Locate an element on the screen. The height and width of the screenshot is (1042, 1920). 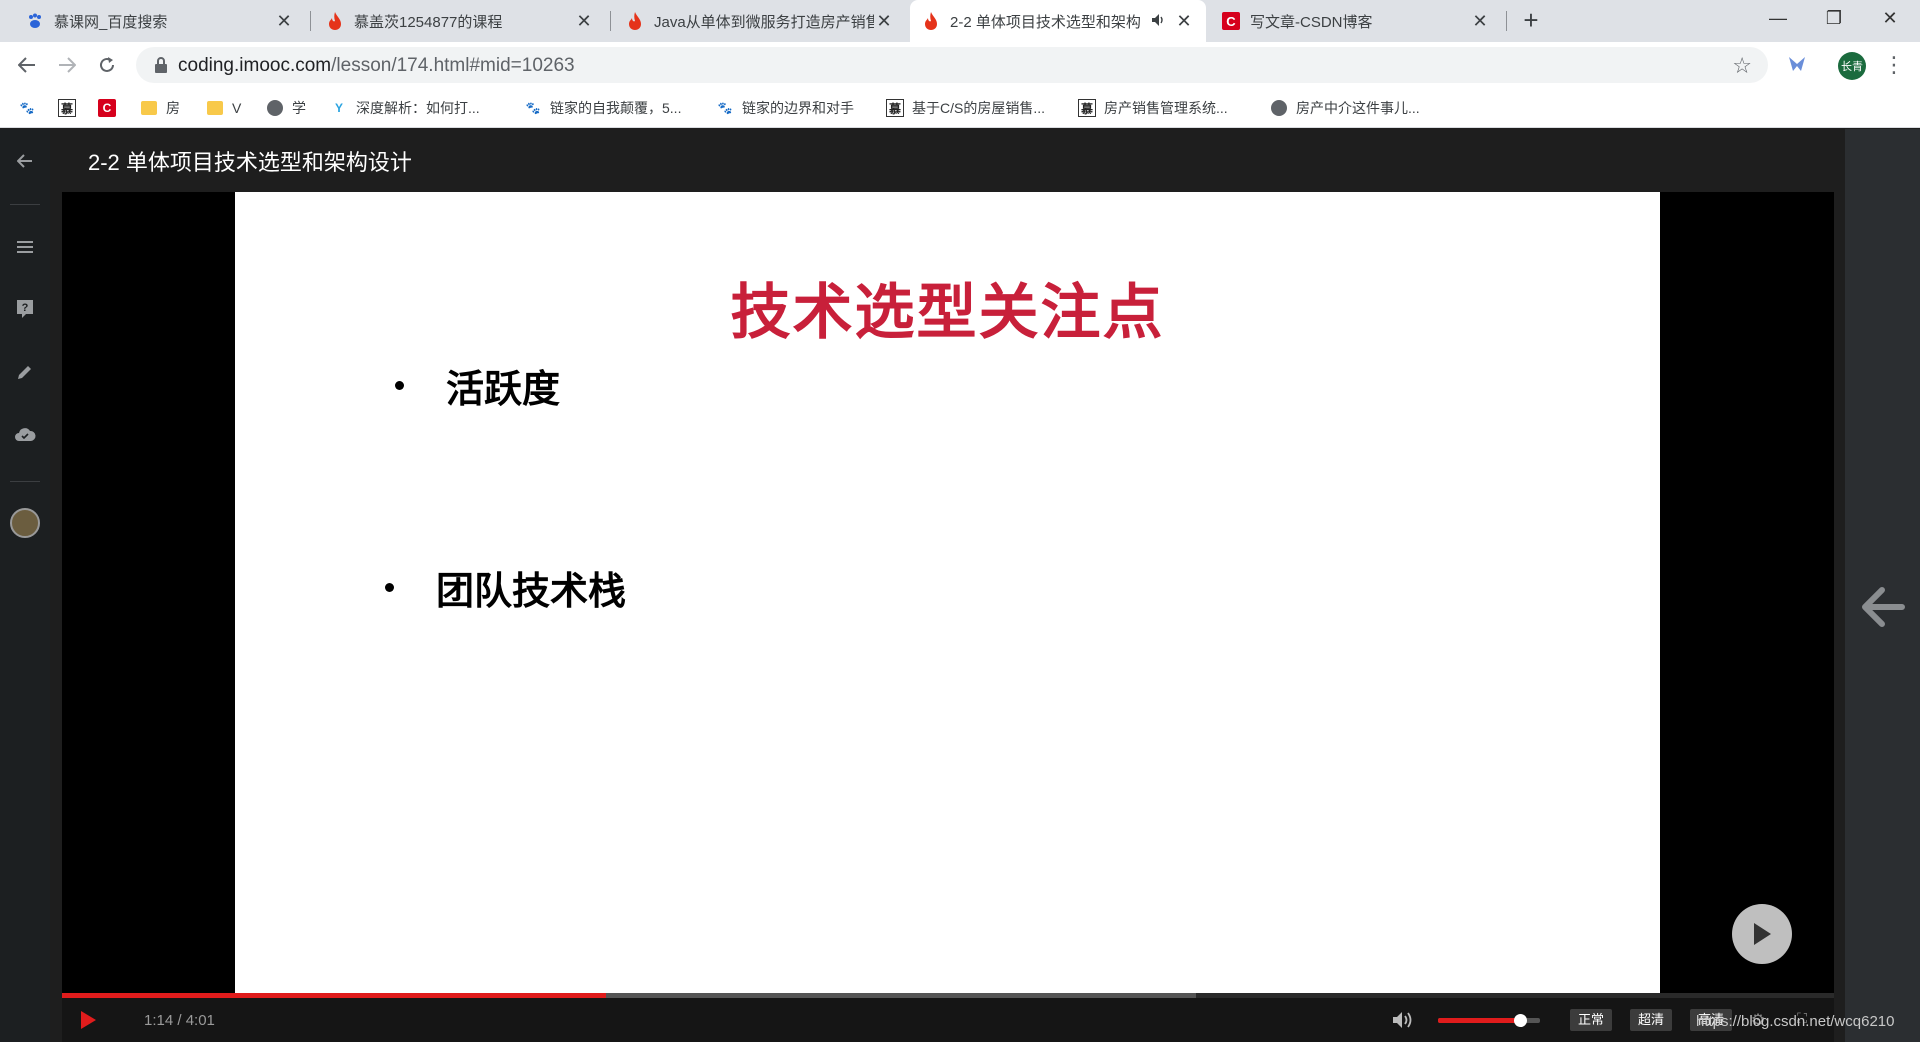
bookmark-item: 🐾 链家的边界和对手 is located at coordinates (785, 108).